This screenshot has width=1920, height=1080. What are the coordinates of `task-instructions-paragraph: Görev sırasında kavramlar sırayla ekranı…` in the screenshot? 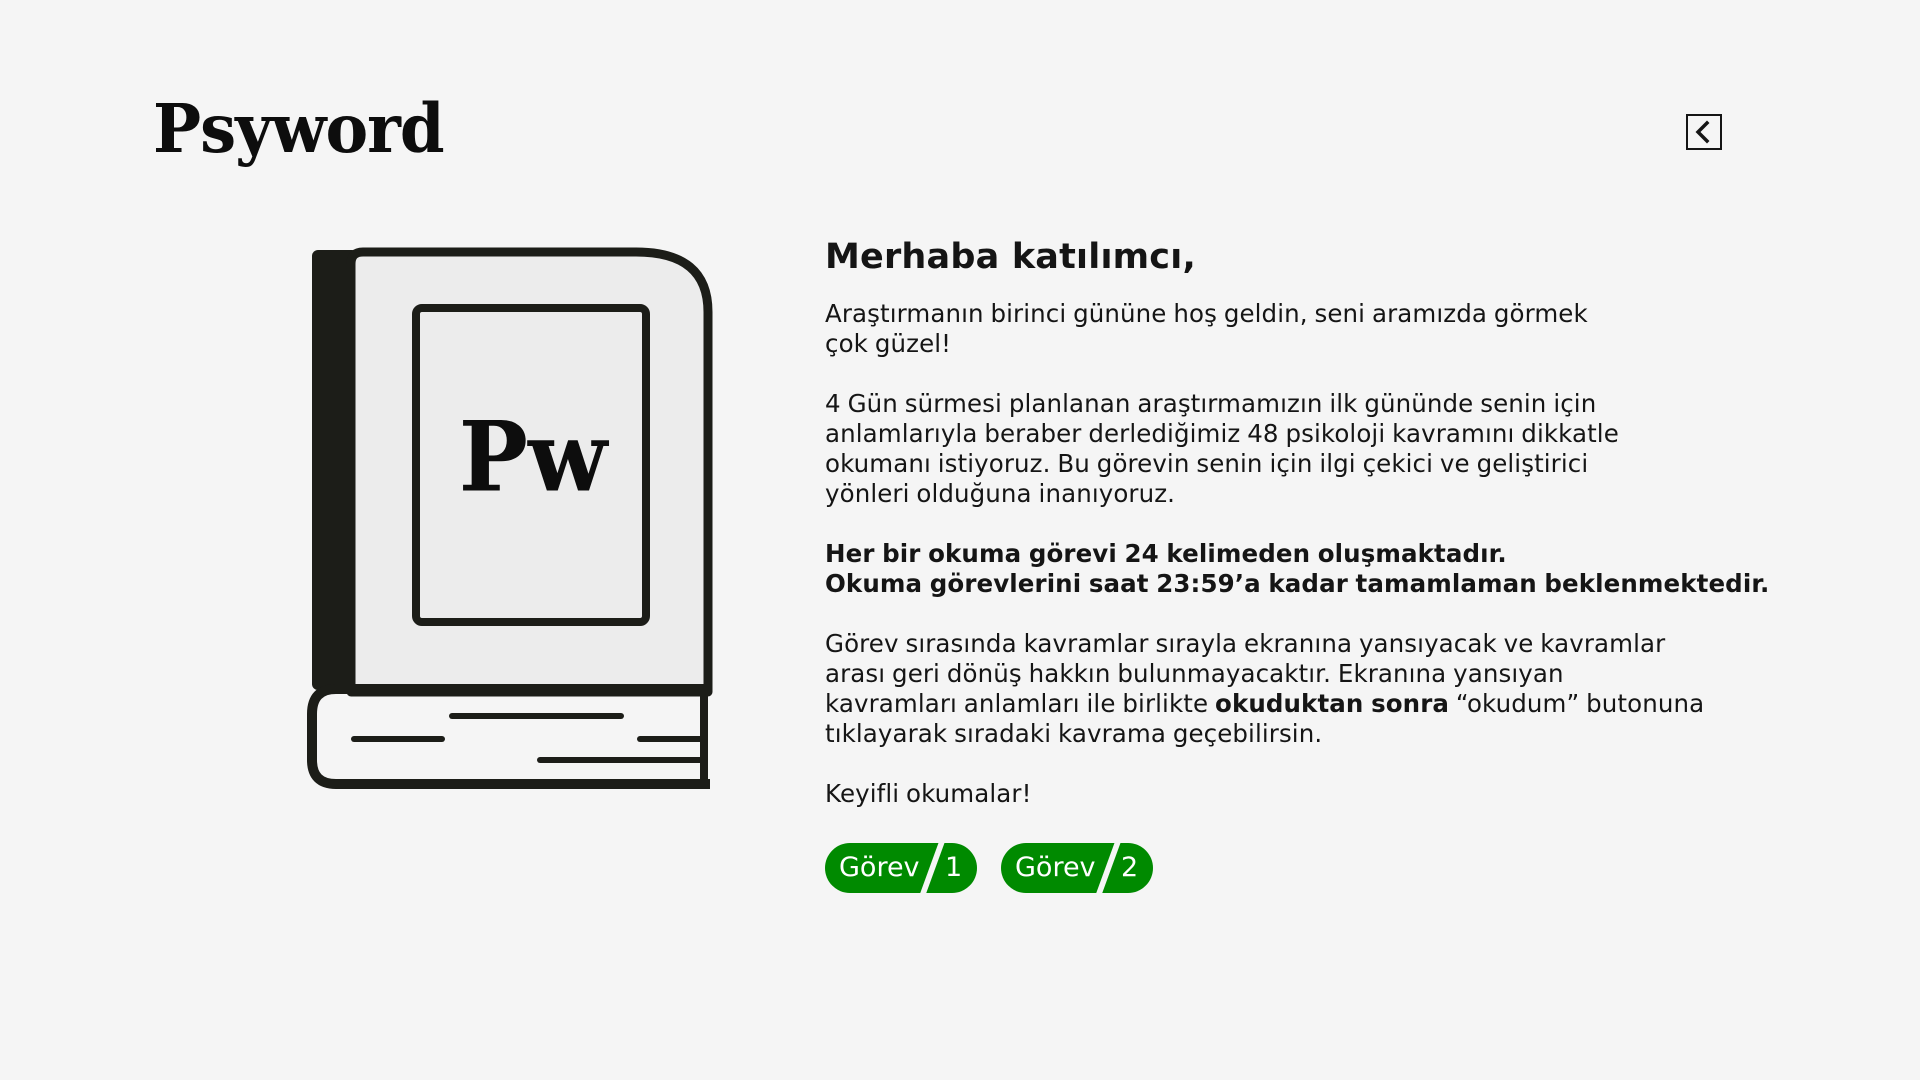 It's located at (1265, 688).